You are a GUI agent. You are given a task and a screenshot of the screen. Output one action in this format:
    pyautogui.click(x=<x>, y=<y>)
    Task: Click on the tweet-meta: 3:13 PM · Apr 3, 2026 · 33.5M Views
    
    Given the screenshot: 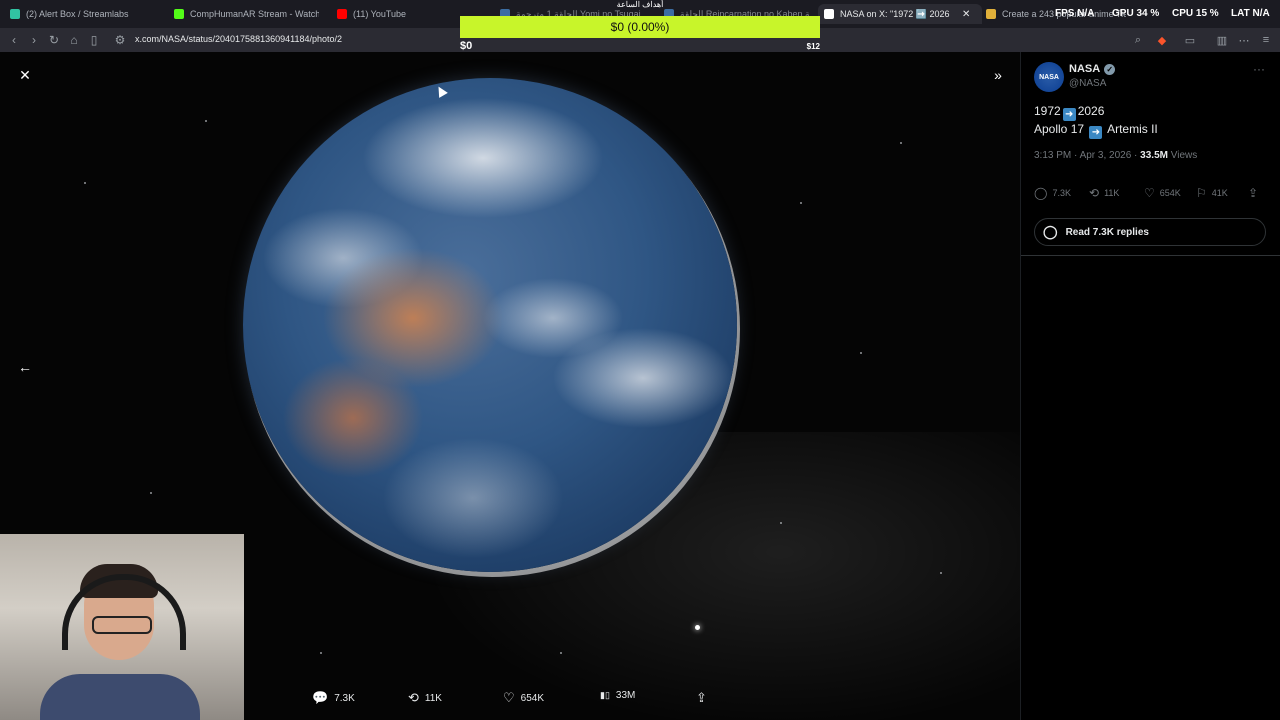 What is the action you would take?
    pyautogui.click(x=1115, y=155)
    